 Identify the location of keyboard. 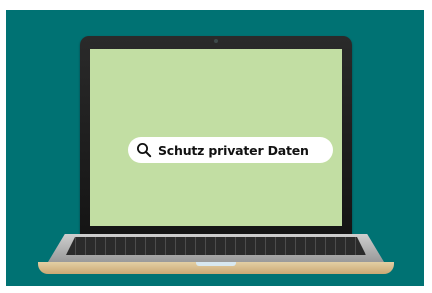
(216, 246).